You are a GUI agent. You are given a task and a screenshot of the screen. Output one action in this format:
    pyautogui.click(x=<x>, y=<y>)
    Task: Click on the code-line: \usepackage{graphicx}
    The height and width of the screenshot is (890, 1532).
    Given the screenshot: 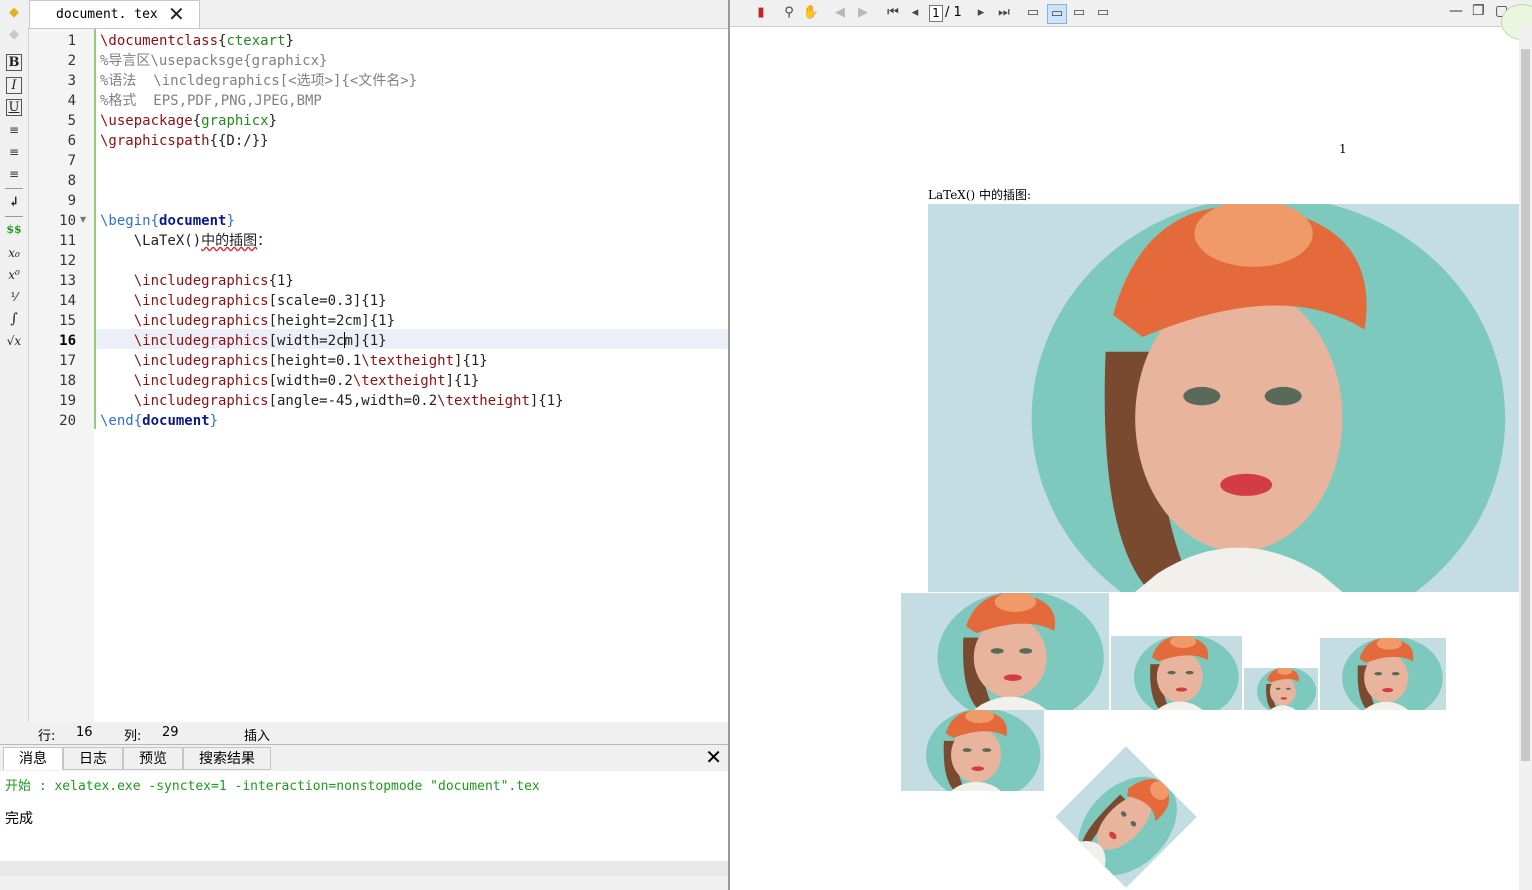 What is the action you would take?
    pyautogui.click(x=188, y=121)
    